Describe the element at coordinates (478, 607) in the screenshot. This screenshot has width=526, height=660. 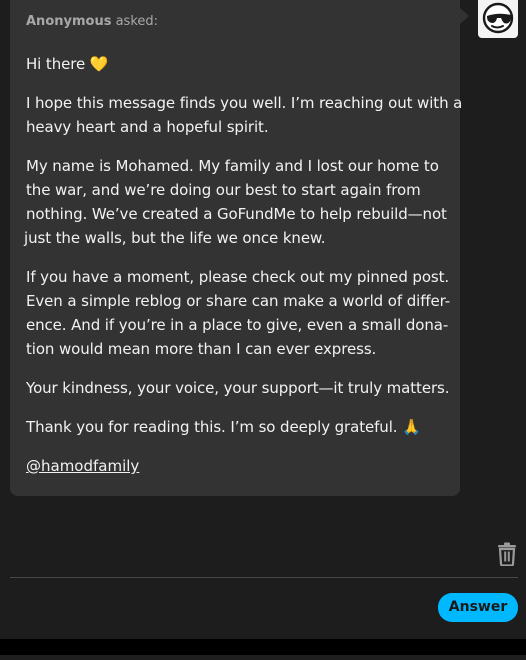
I see `answer-button: Answer` at that location.